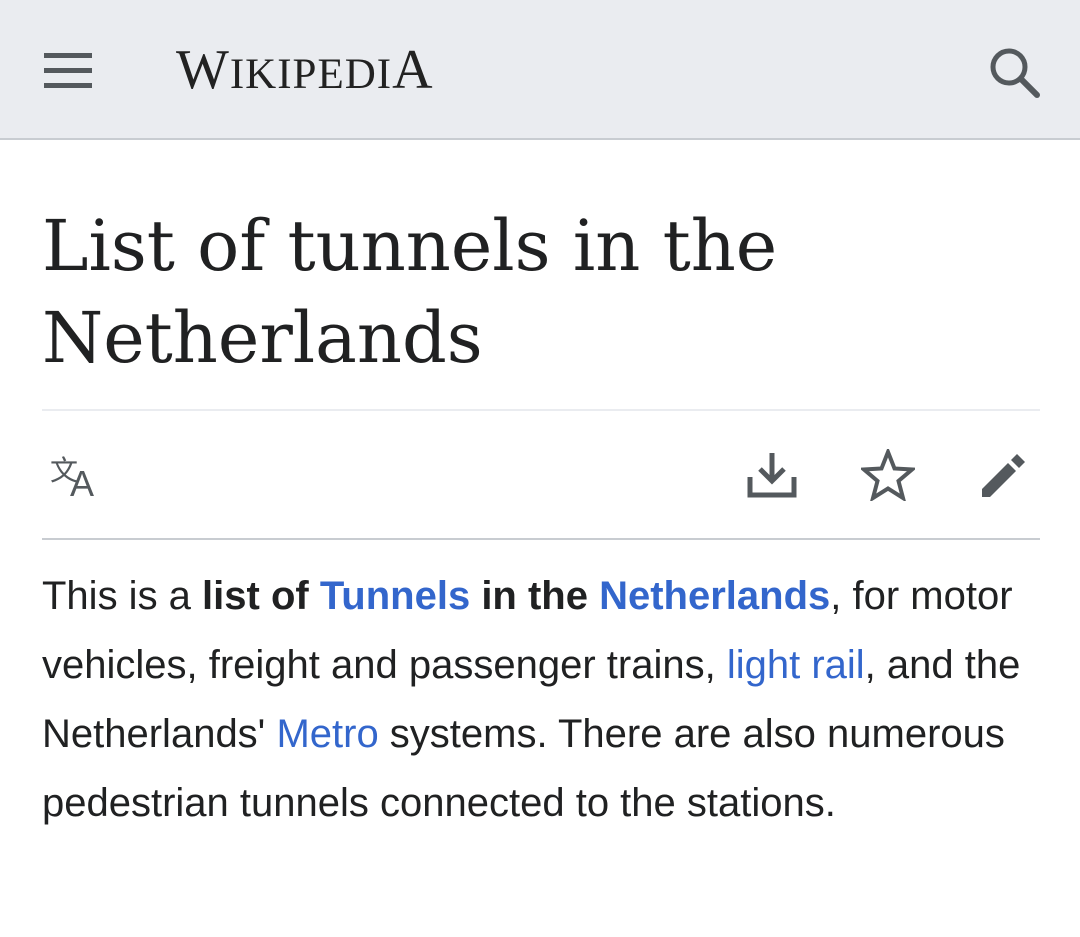 The width and height of the screenshot is (1080, 937). Describe the element at coordinates (540, 70) in the screenshot. I see `top-bar: WIKIPEDIA` at that location.